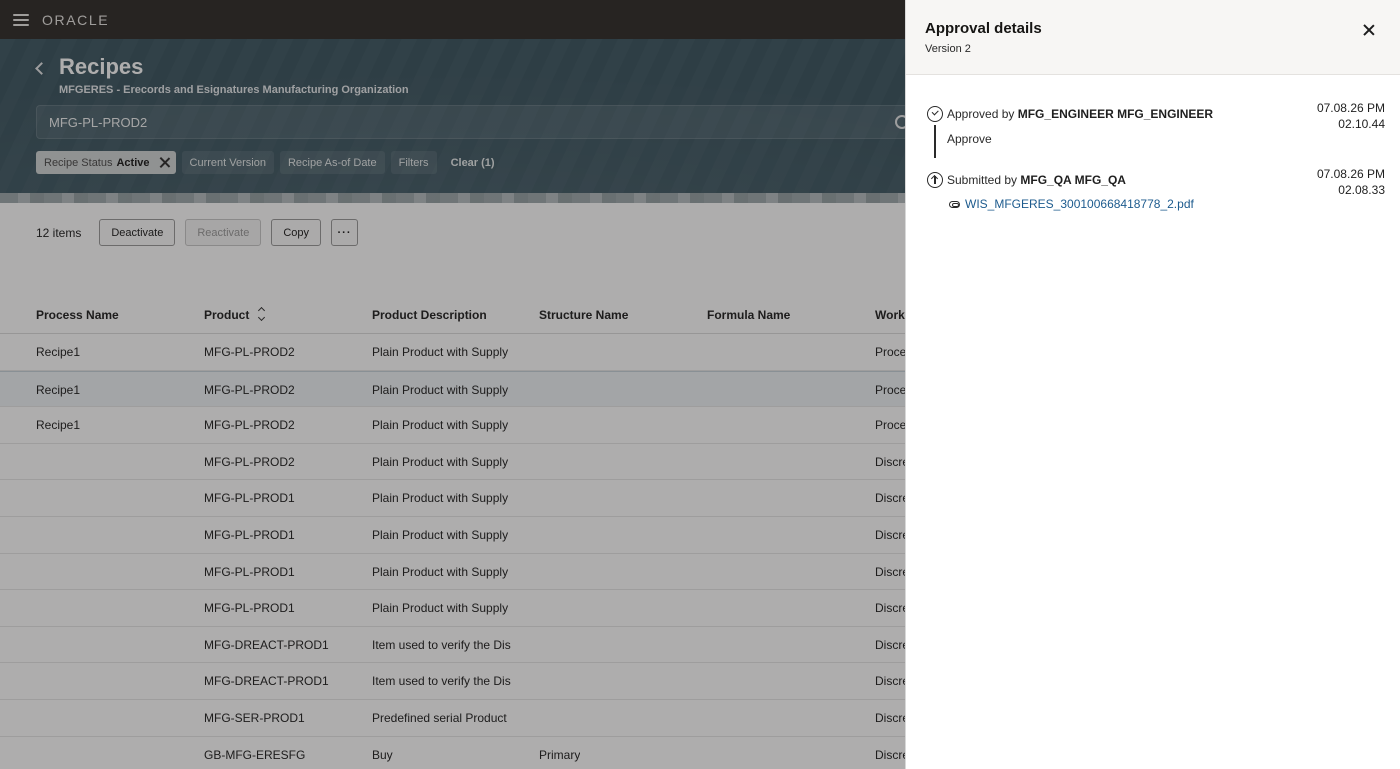 The image size is (1400, 769). Describe the element at coordinates (983, 28) in the screenshot. I see `drawer-title: Approval details` at that location.